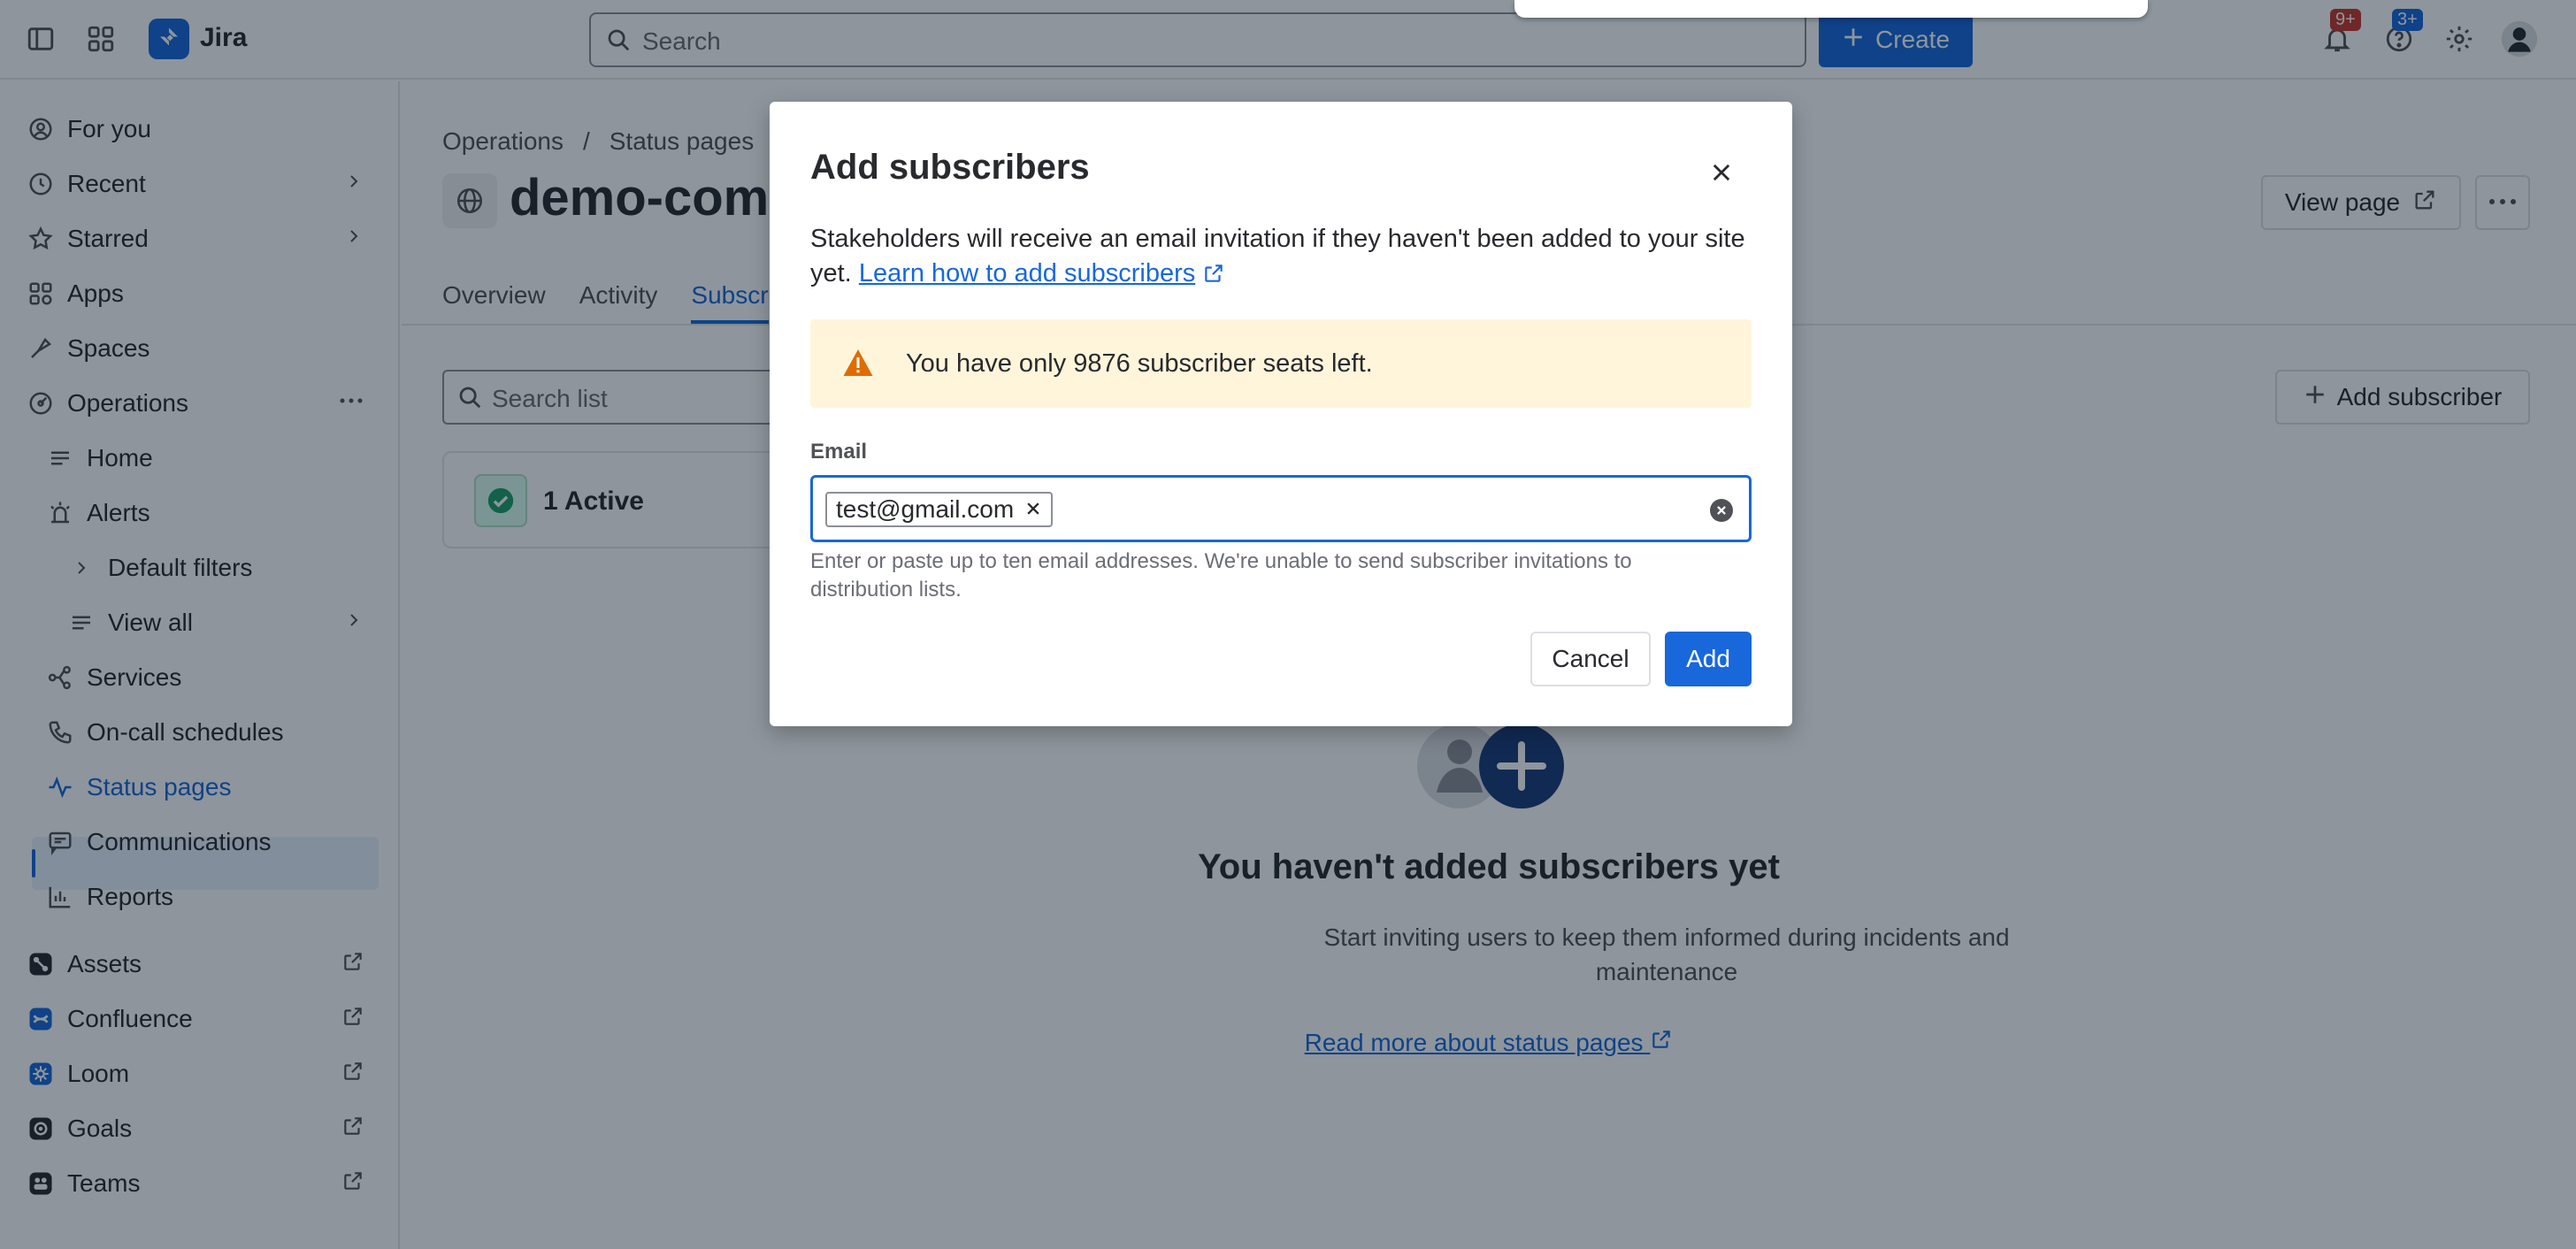 This screenshot has height=1249, width=2576. I want to click on add-button: Add, so click(1708, 659).